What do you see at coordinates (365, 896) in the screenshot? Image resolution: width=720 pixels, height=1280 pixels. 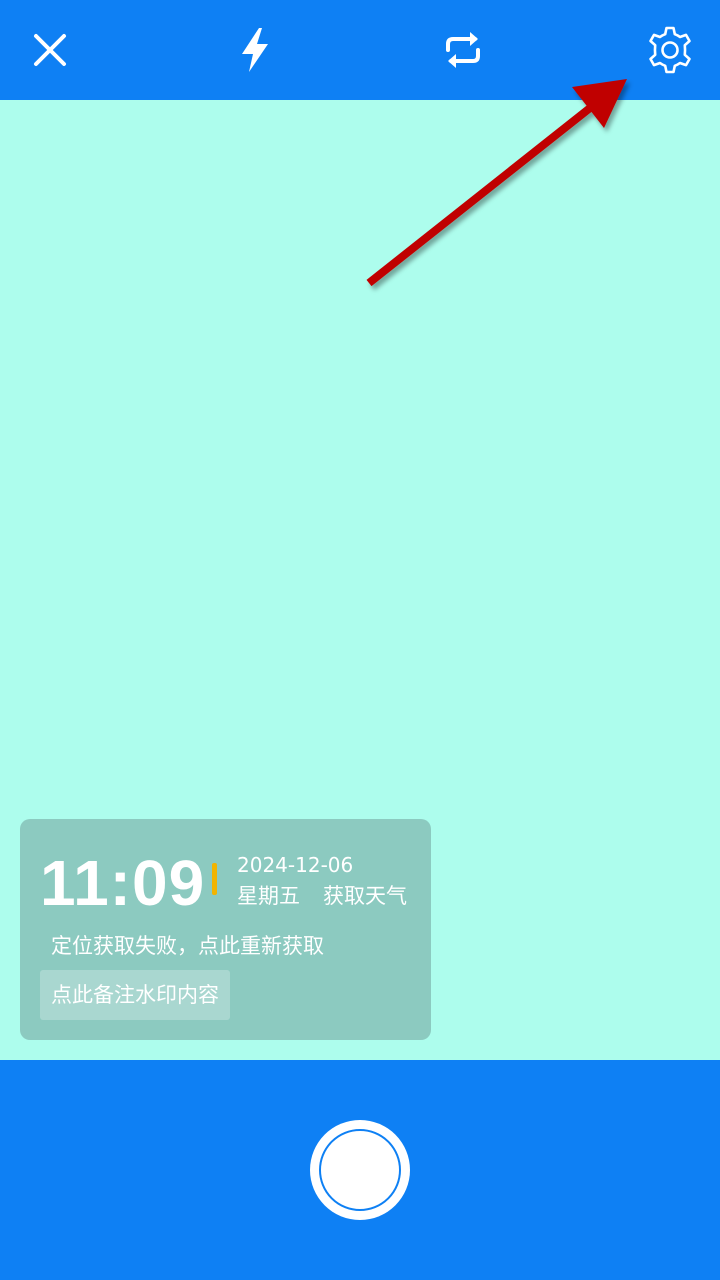 I see `get-weather-link: 获取天气` at bounding box center [365, 896].